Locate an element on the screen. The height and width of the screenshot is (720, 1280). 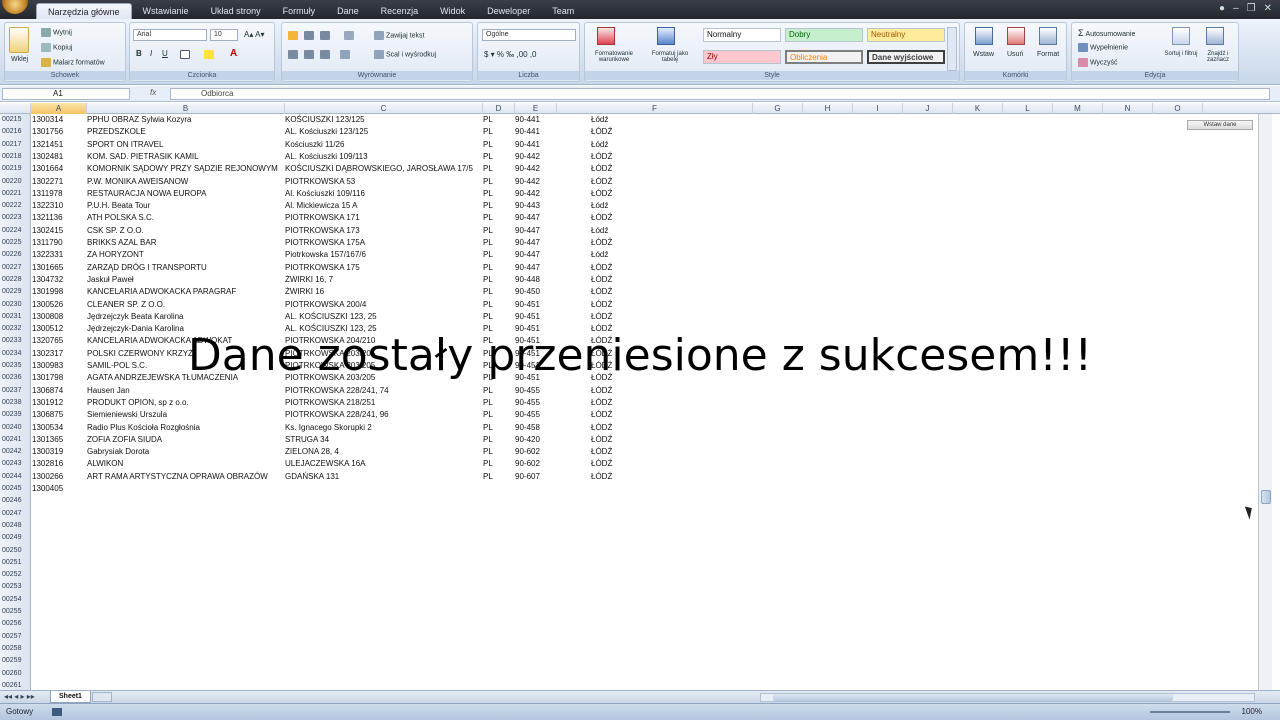
name-box: A1 is located at coordinates (66, 94).